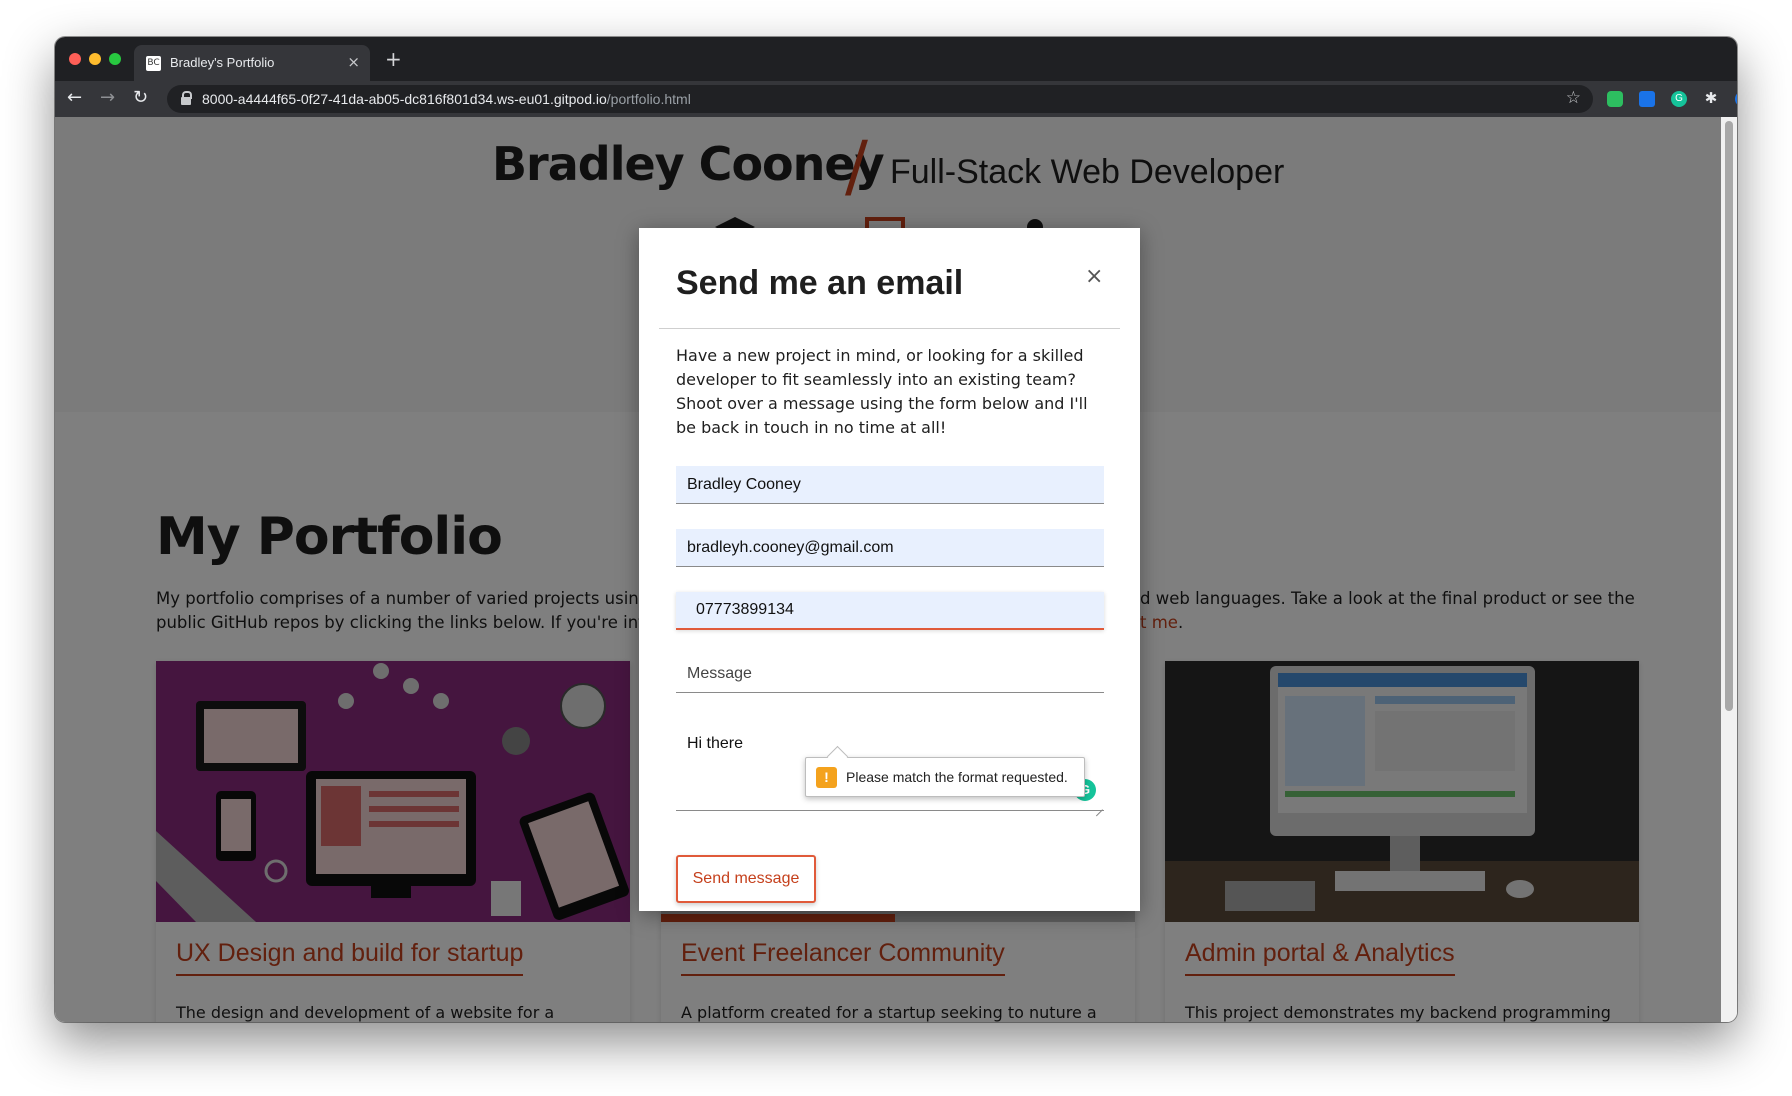 The height and width of the screenshot is (1096, 1792). What do you see at coordinates (74, 97) in the screenshot?
I see `back-arrow-icon: ←` at bounding box center [74, 97].